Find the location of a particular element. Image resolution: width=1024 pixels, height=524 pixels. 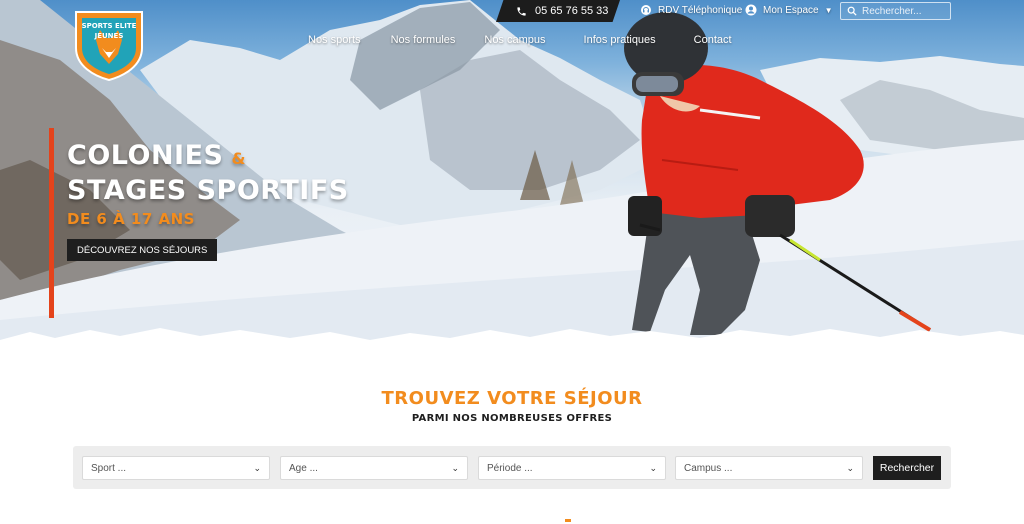

age-select: Age ... ⌄ is located at coordinates (374, 468).